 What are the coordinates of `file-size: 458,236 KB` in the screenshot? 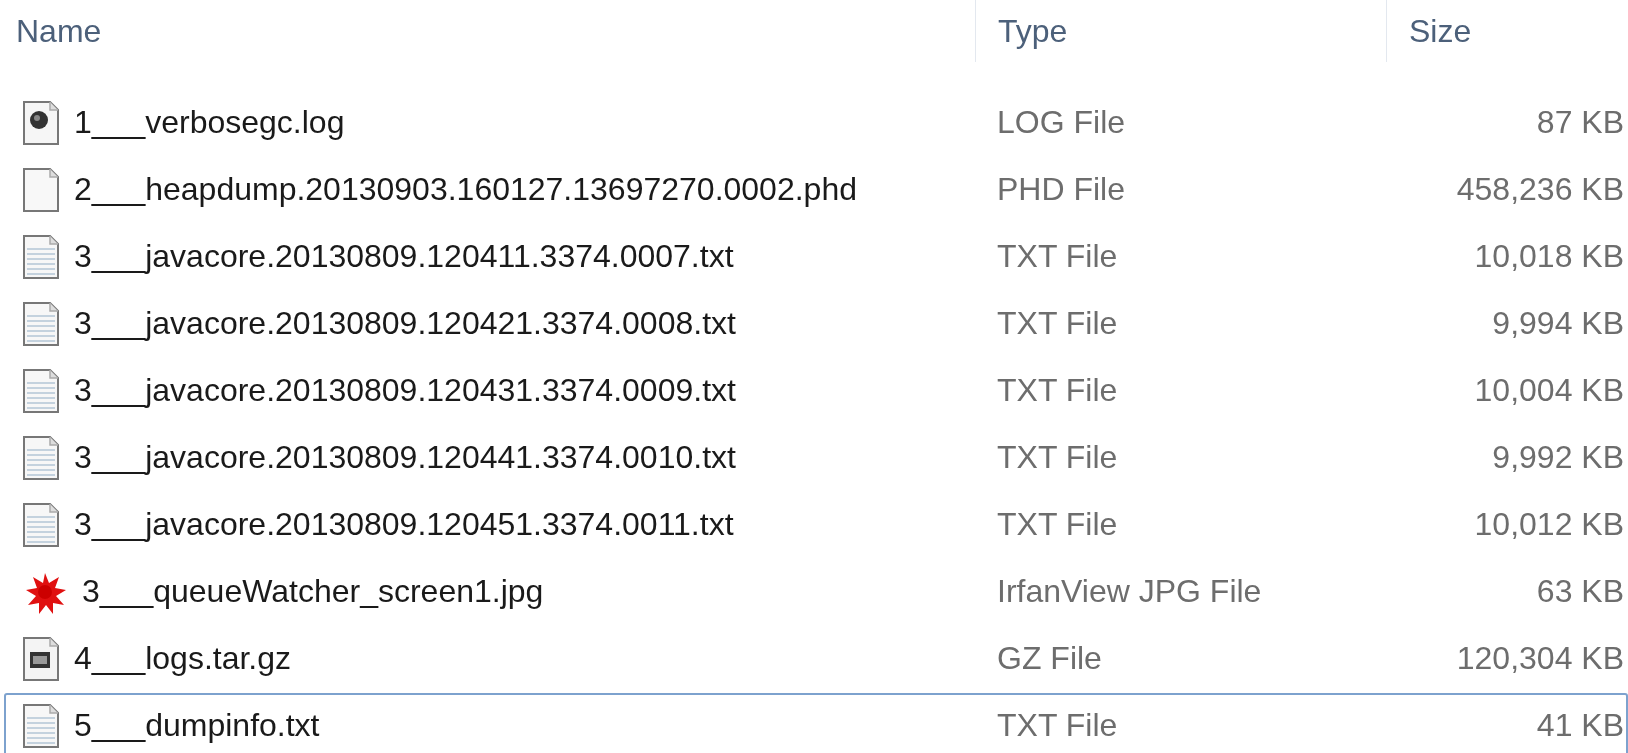 It's located at (1540, 189).